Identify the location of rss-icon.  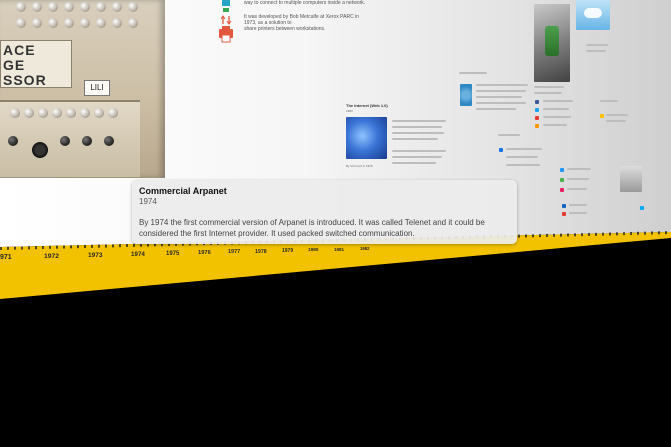
(537, 126).